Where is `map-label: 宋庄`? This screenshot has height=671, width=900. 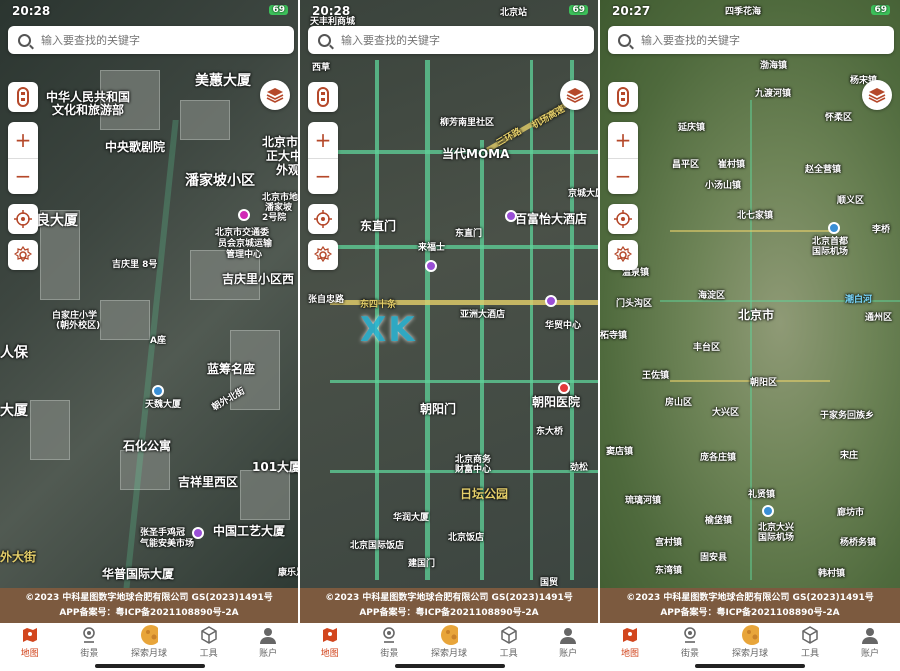 map-label: 宋庄 is located at coordinates (849, 456).